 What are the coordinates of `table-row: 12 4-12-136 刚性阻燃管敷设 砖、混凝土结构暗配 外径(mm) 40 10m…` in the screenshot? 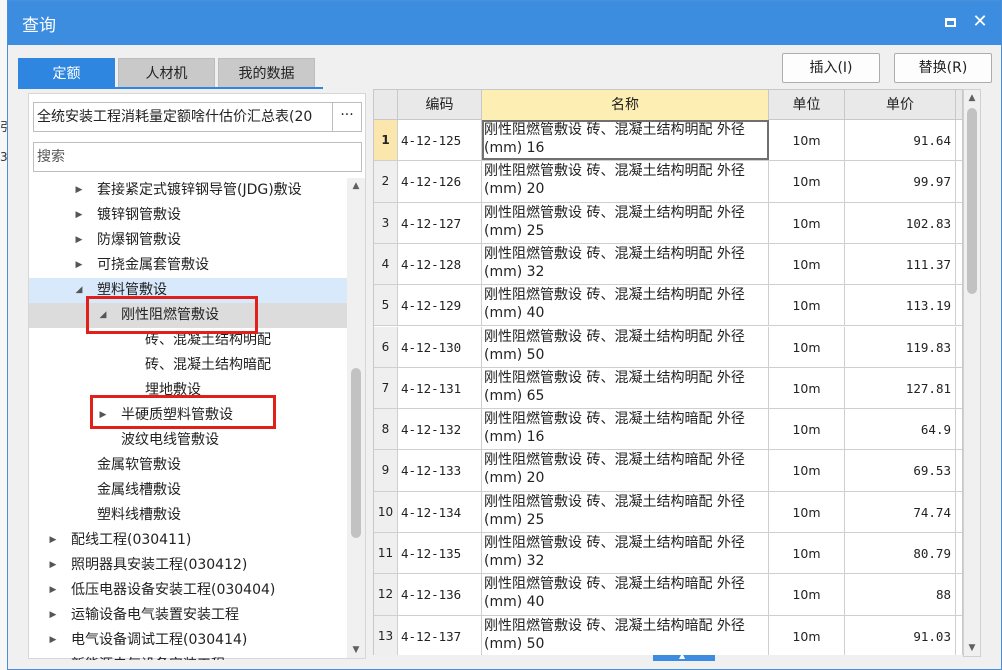 It's located at (668, 595).